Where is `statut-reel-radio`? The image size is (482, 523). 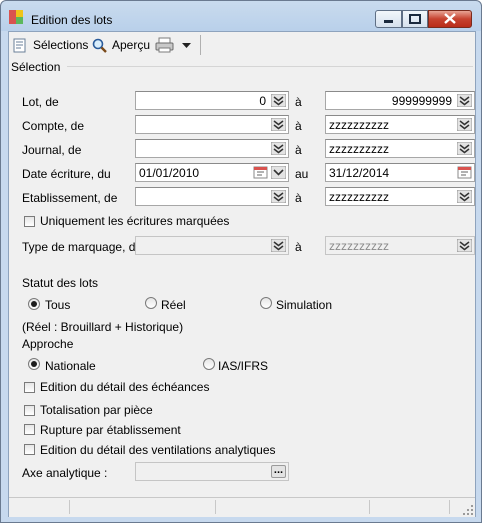
statut-reel-radio is located at coordinates (151, 303).